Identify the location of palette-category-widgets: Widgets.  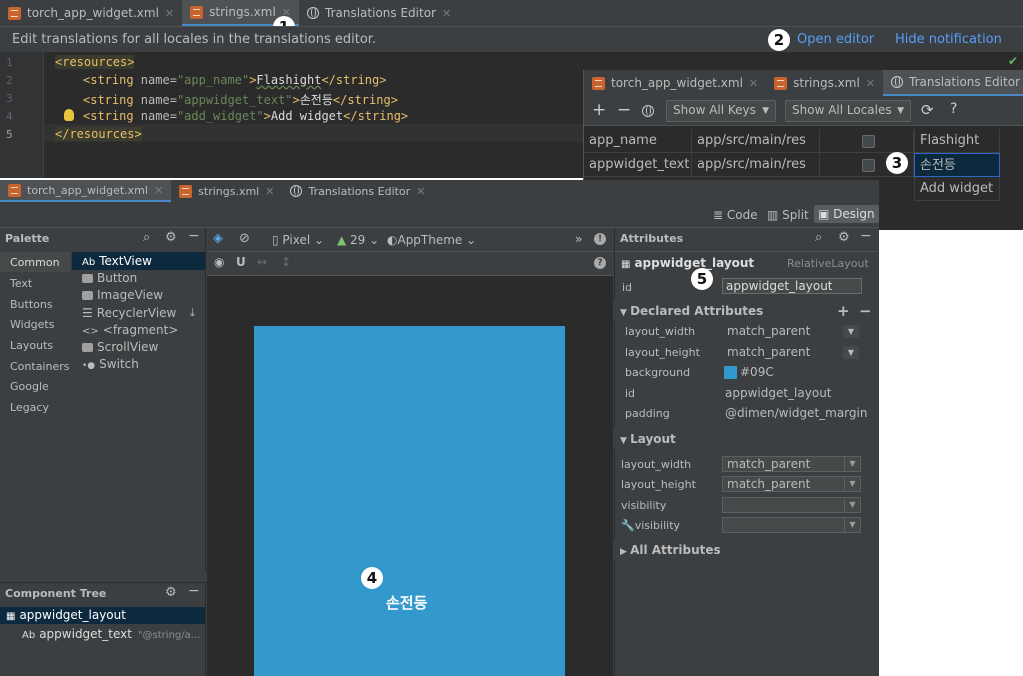
(32, 324).